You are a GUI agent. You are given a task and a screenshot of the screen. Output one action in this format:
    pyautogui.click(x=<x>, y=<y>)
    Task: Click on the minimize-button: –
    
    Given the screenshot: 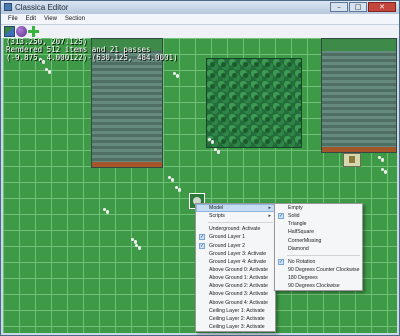 What is the action you would take?
    pyautogui.click(x=339, y=7)
    